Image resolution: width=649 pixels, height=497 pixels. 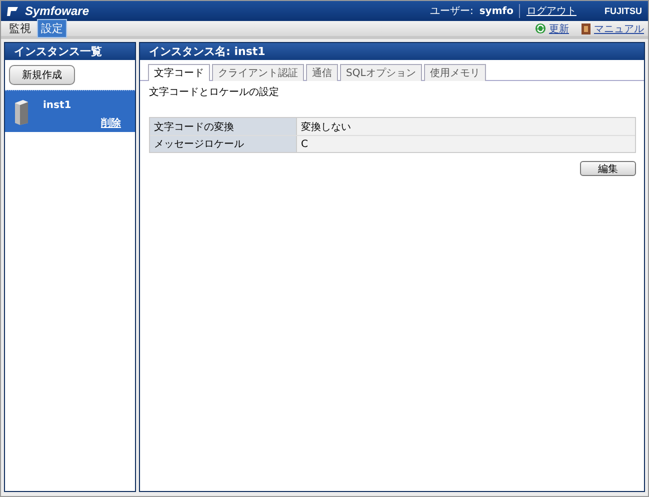 What do you see at coordinates (57, 11) in the screenshot?
I see `app-logo: Symfoware` at bounding box center [57, 11].